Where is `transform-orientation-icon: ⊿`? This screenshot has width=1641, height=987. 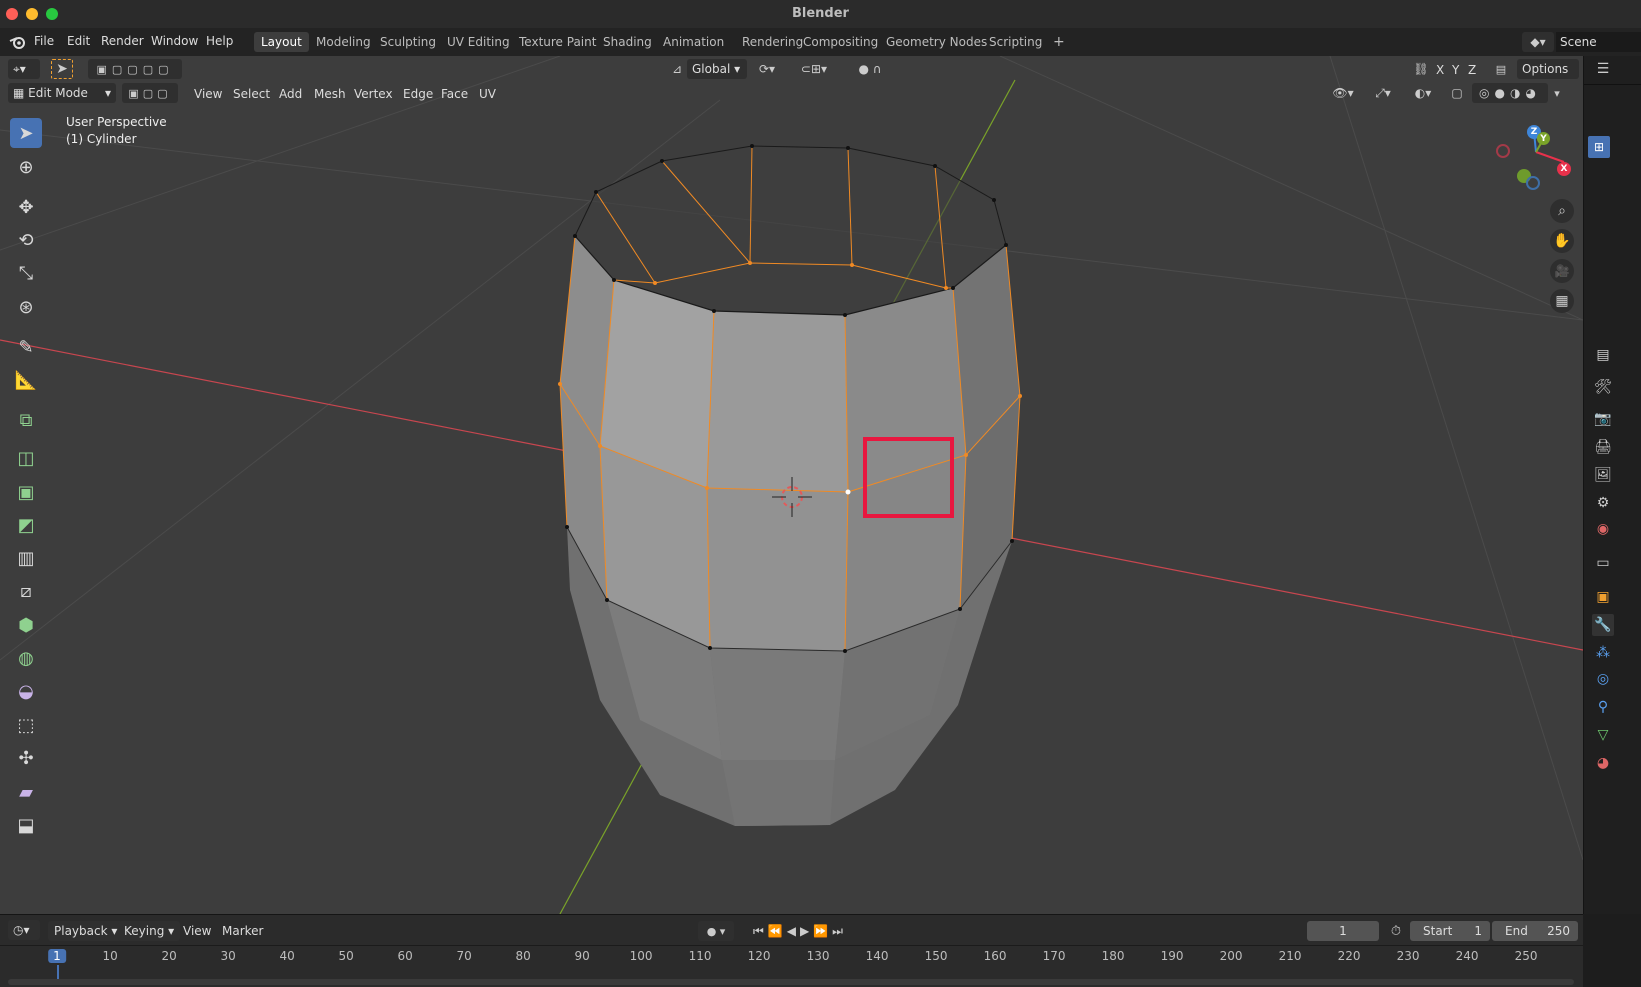 transform-orientation-icon: ⊿ is located at coordinates (677, 69).